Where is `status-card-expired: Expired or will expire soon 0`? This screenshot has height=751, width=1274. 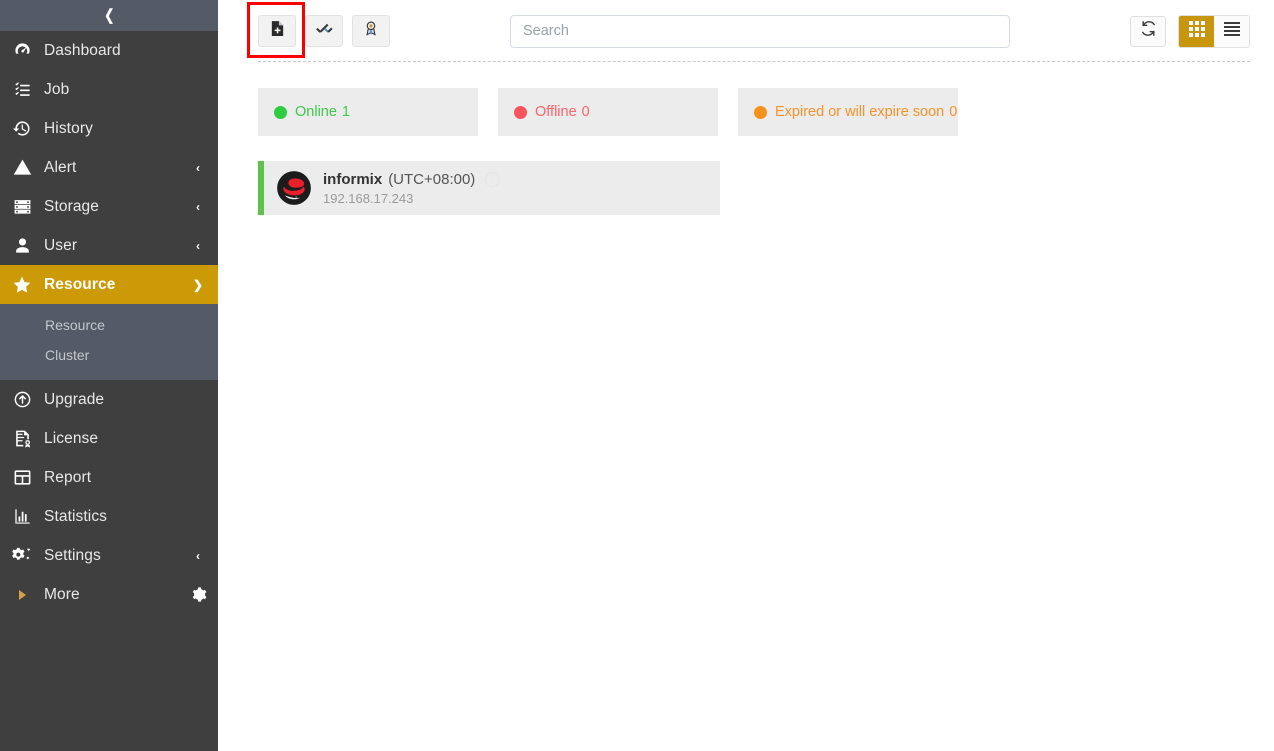 status-card-expired: Expired or will expire soon 0 is located at coordinates (848, 112).